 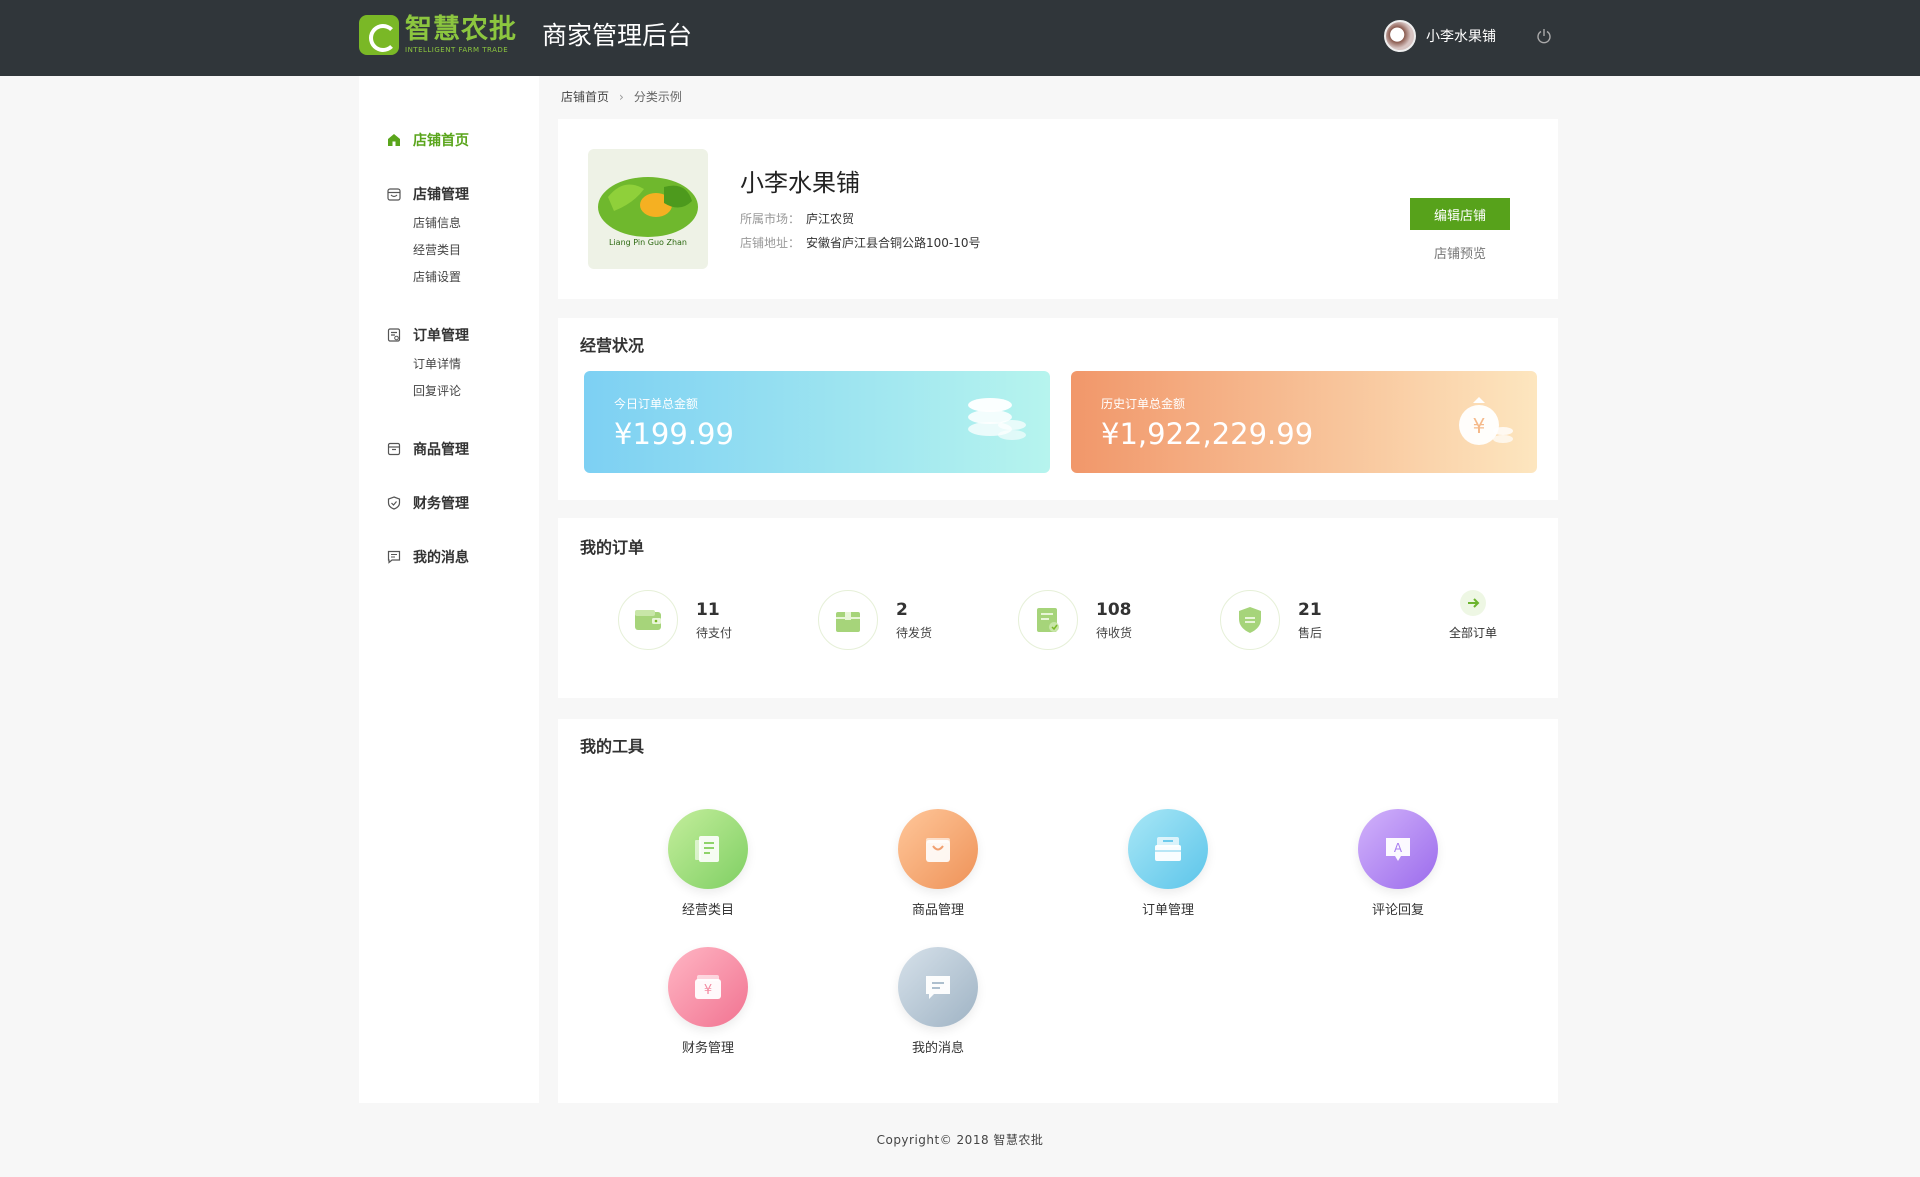 I want to click on document-icon, so click(x=707, y=849).